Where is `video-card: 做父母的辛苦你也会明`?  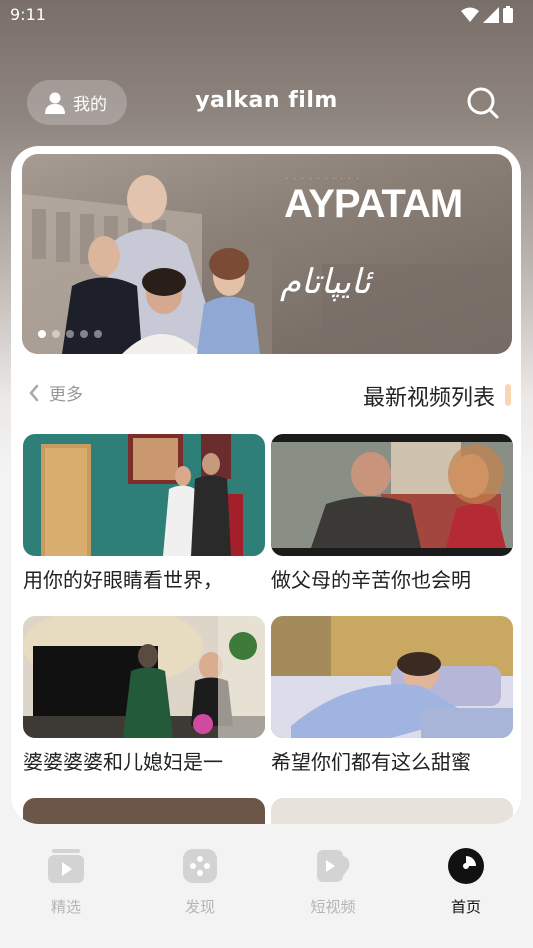
video-card: 做父母的辛苦你也会明 is located at coordinates (392, 513).